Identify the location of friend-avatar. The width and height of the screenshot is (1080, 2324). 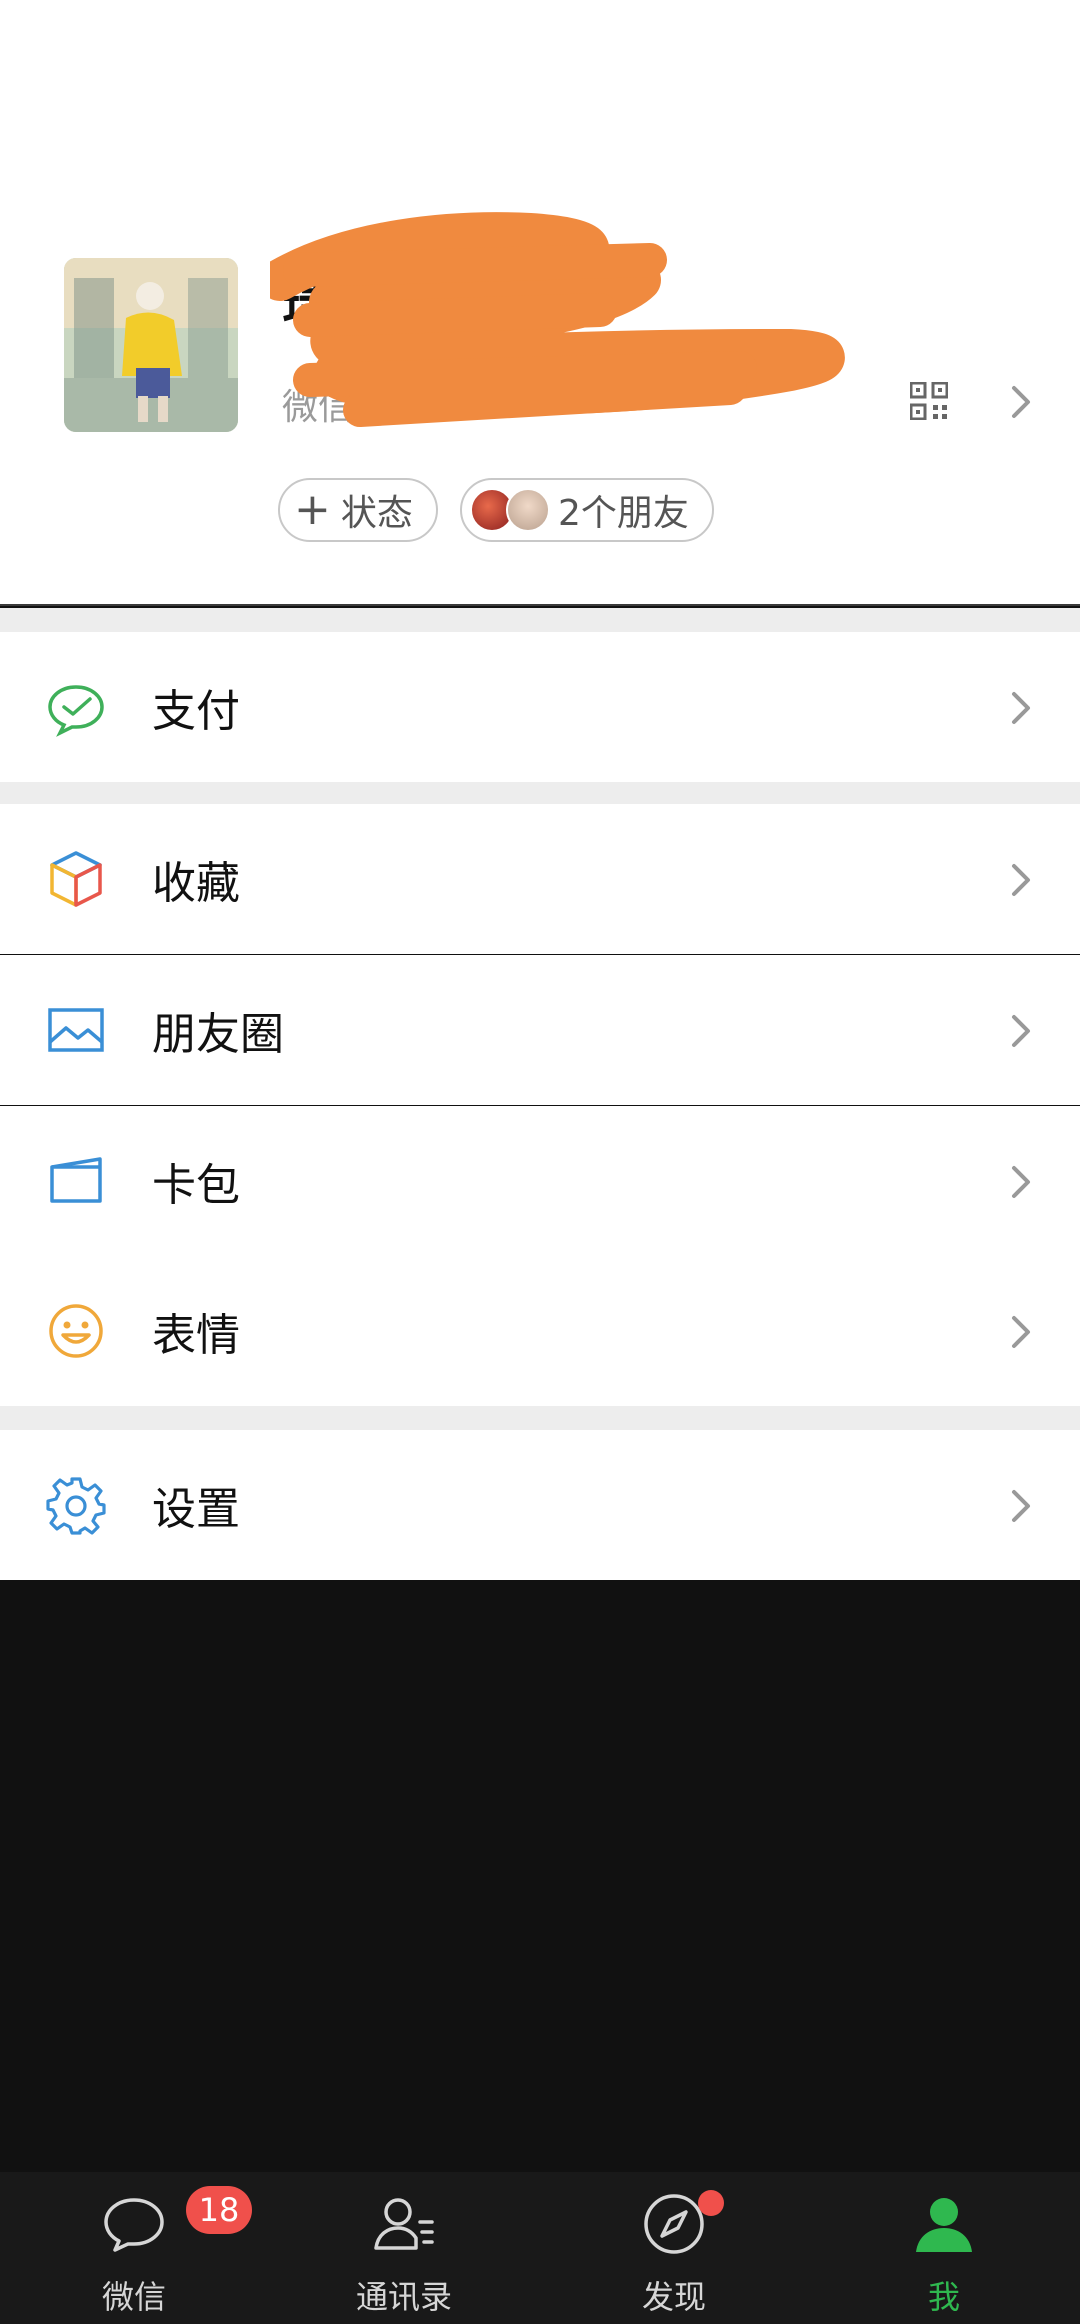
(528, 510).